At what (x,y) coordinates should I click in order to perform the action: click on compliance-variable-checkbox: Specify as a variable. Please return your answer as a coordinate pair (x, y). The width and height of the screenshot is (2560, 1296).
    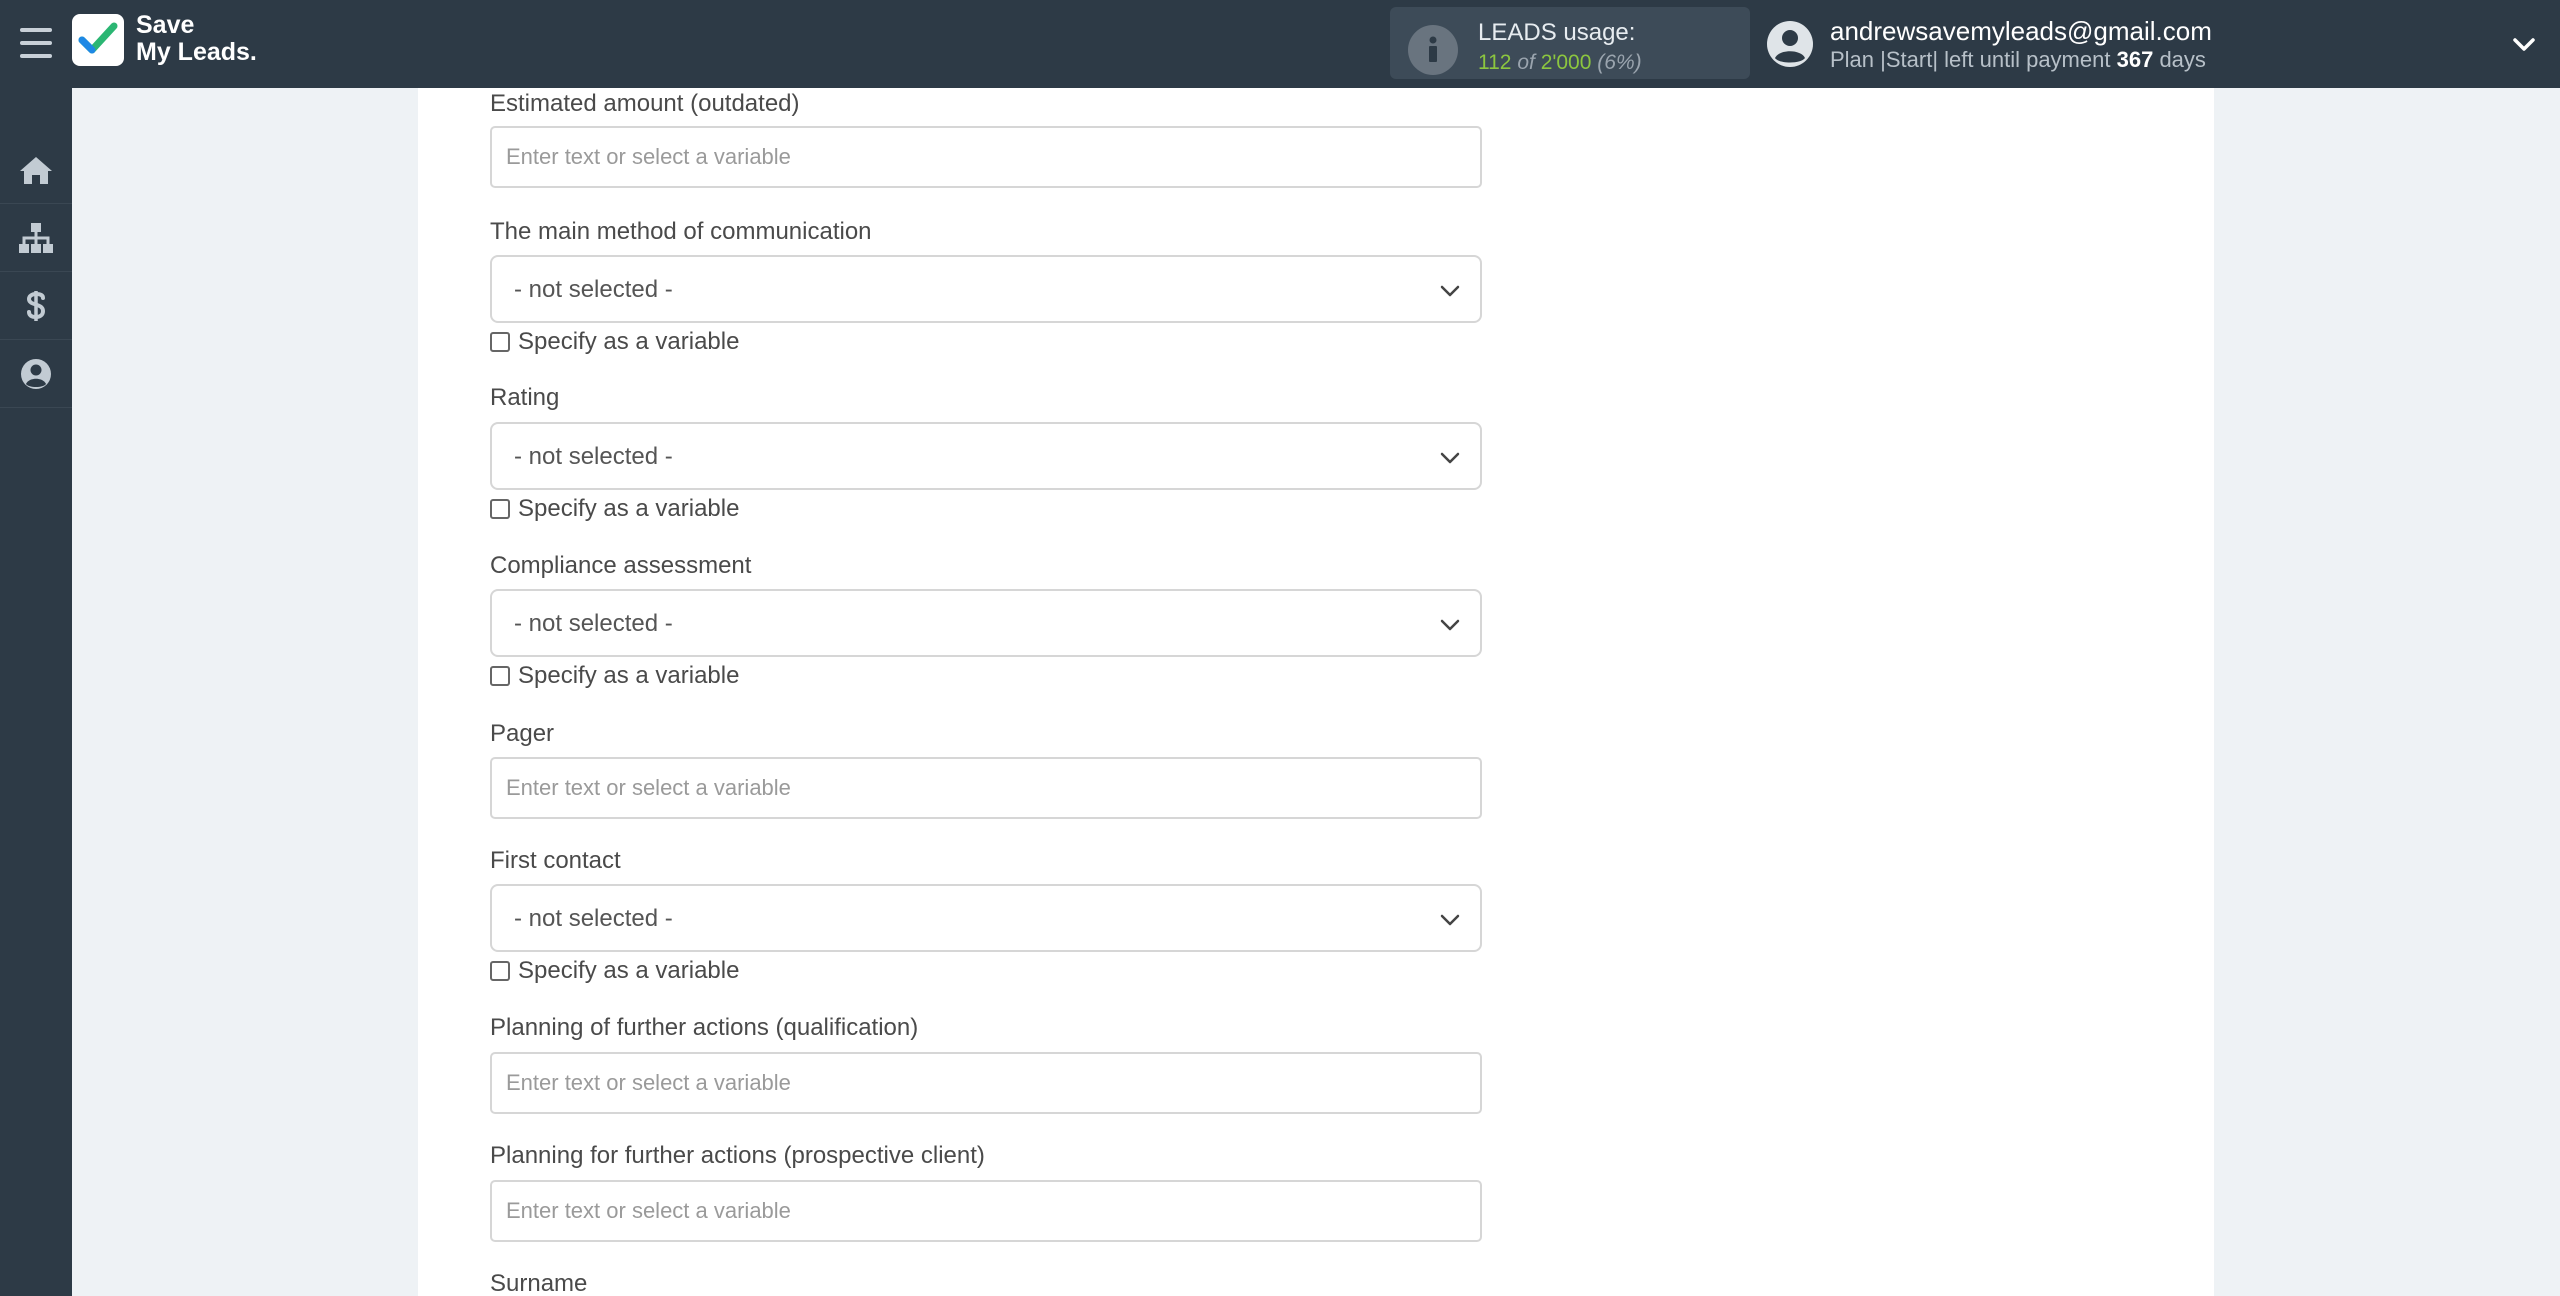
    Looking at the image, I should click on (614, 676).